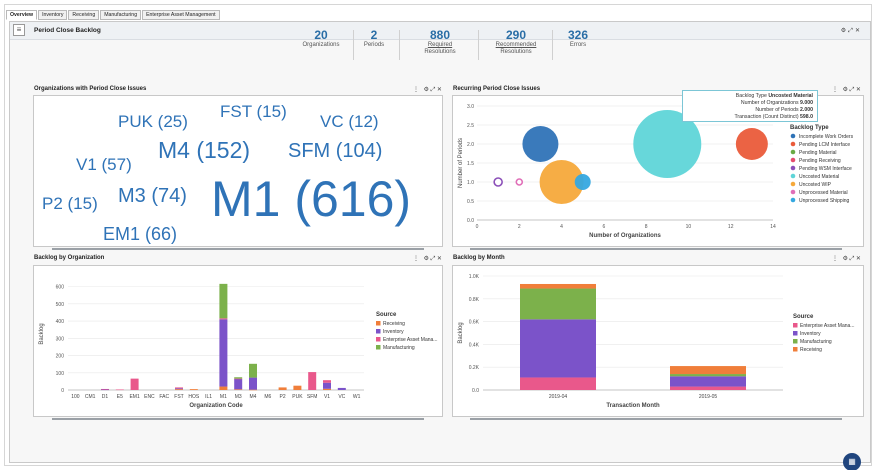  Describe the element at coordinates (181, 15) in the screenshot. I see `tab-enterprise-asset-management: Enterprise Asset Management` at that location.